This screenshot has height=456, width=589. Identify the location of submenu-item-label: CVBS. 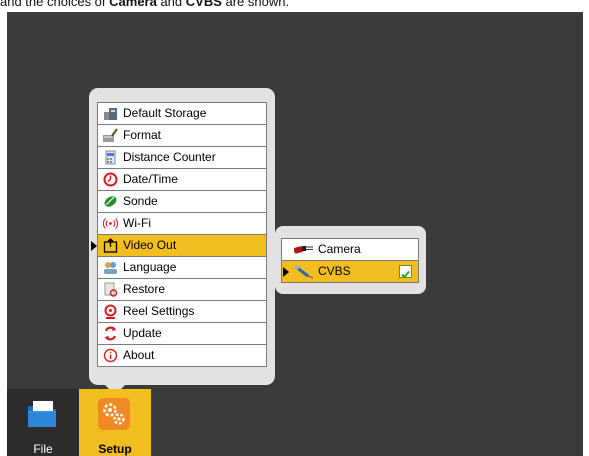
(334, 271).